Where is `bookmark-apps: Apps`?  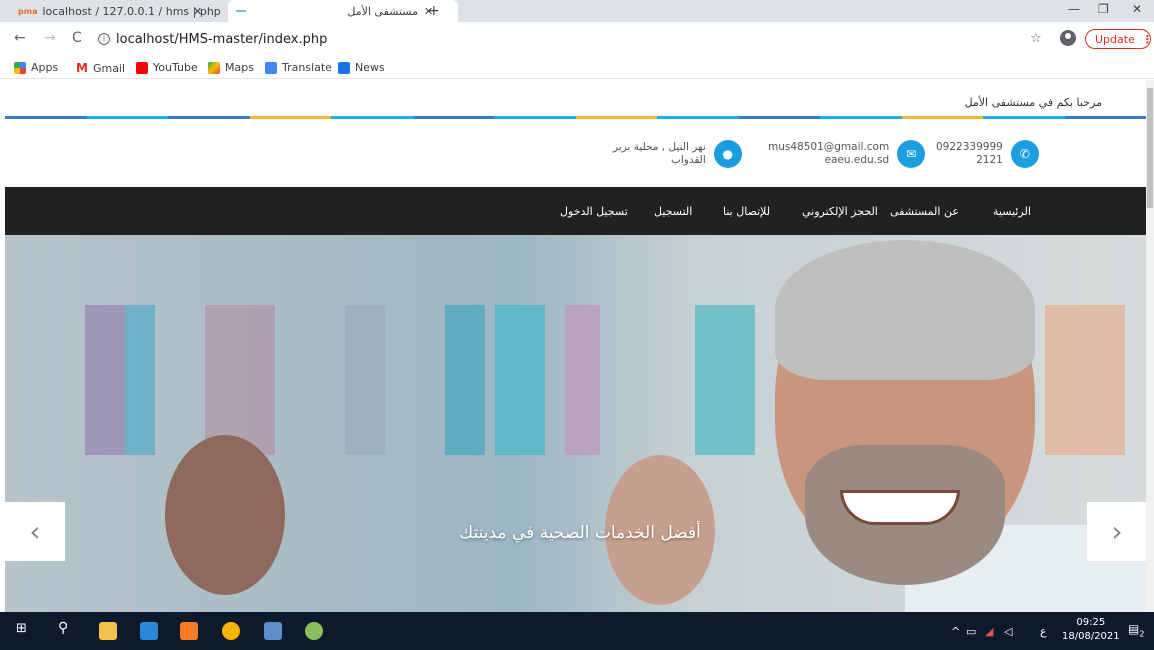 bookmark-apps: Apps is located at coordinates (36, 67).